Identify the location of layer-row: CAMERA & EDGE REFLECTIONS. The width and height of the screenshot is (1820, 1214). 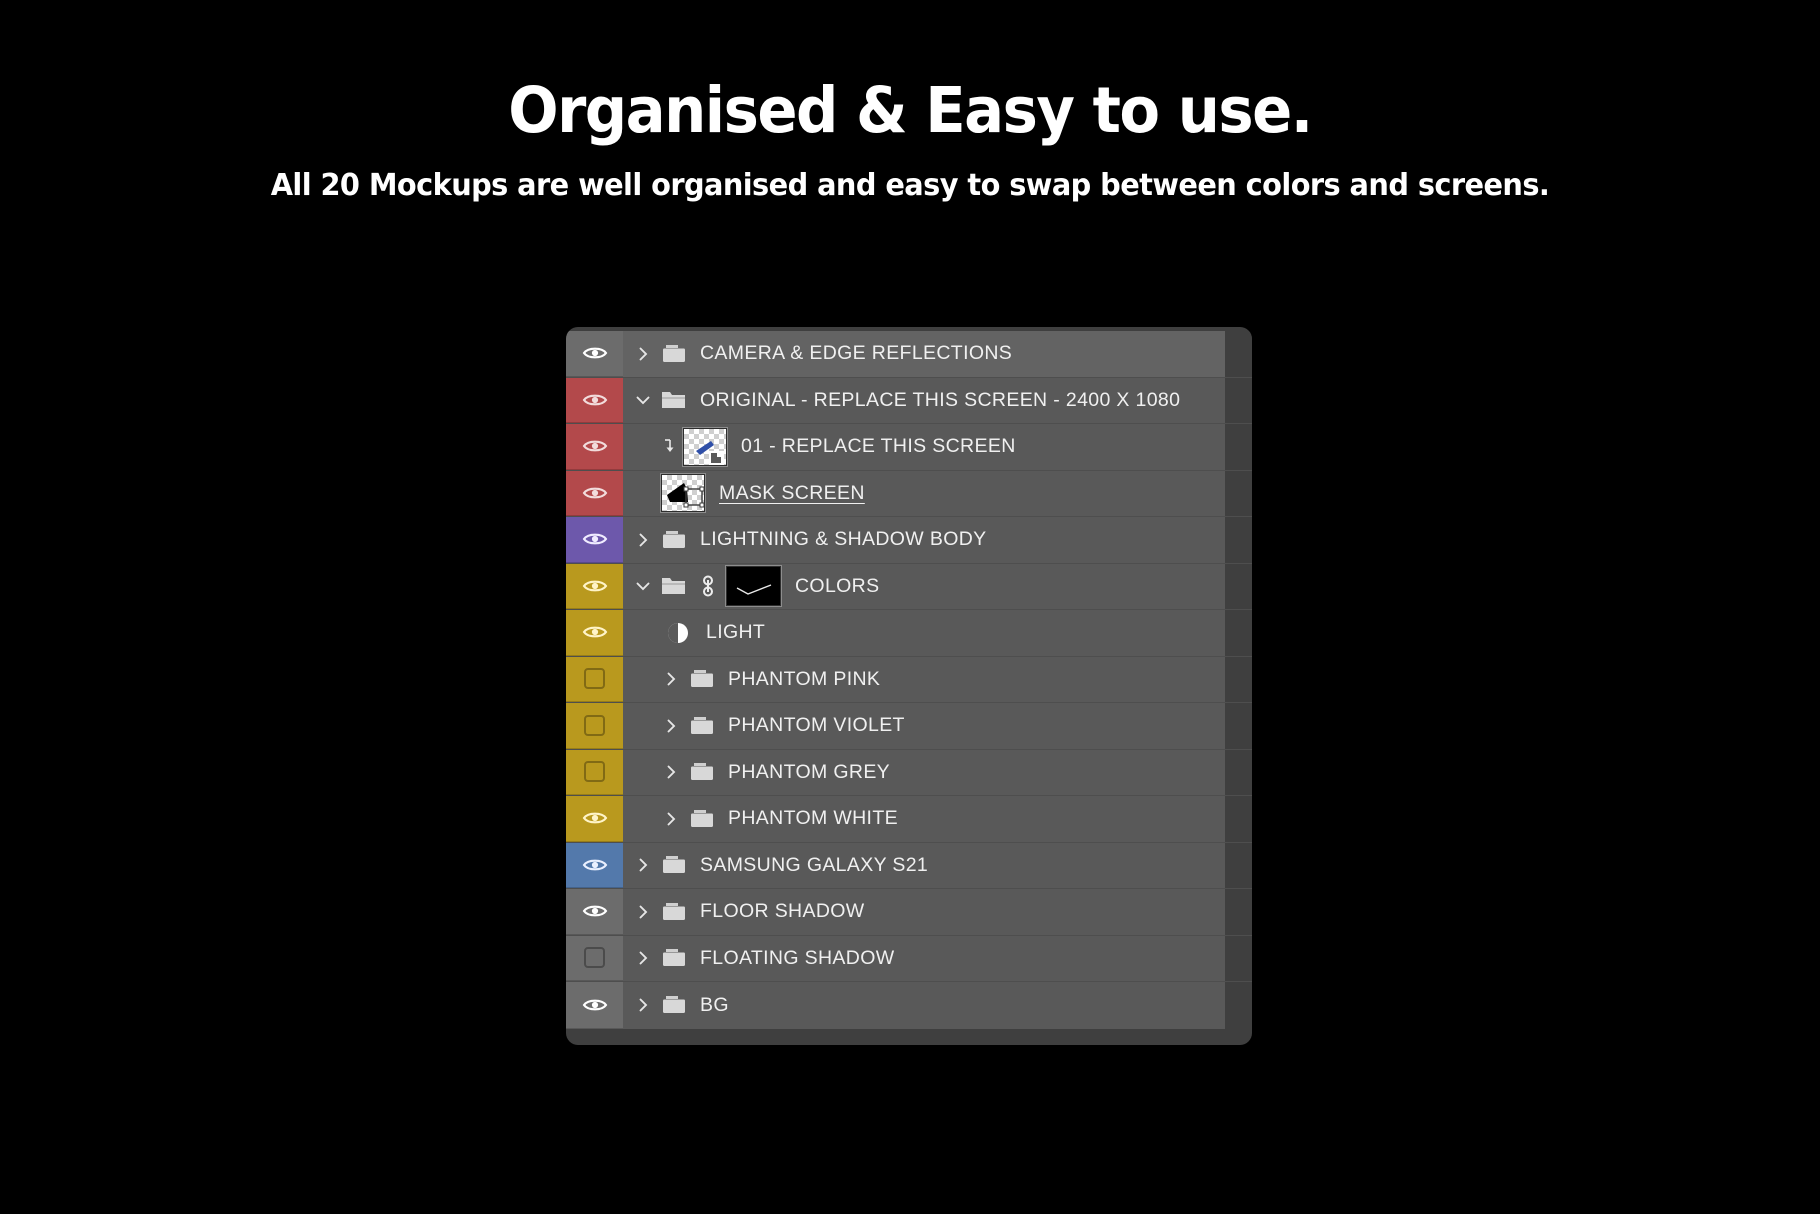
(909, 354).